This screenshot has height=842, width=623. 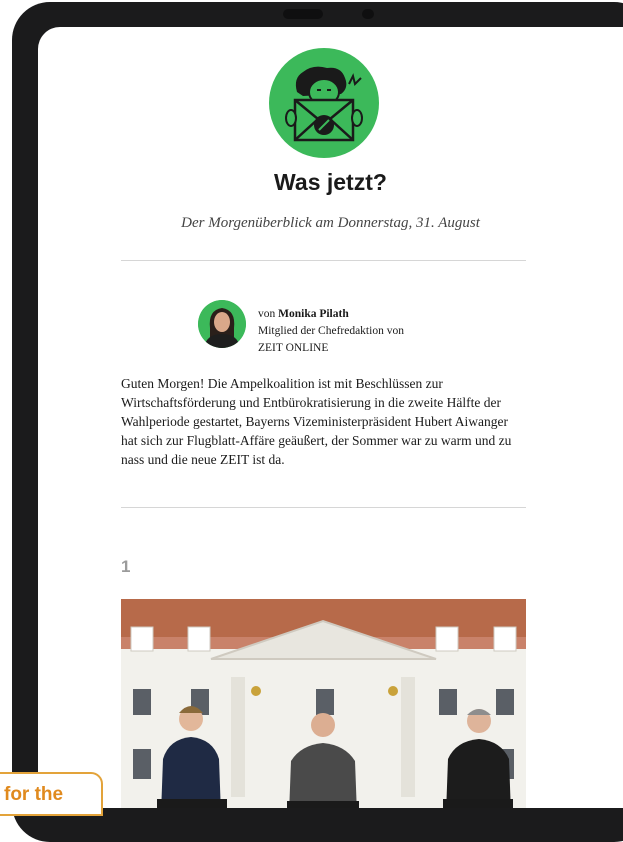 I want to click on section-number: 1, so click(x=126, y=566).